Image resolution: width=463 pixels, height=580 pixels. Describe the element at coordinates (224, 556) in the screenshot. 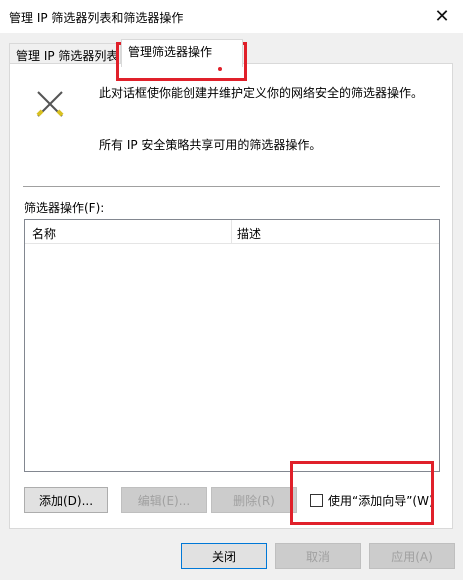

I see `close-button: 关闭` at that location.